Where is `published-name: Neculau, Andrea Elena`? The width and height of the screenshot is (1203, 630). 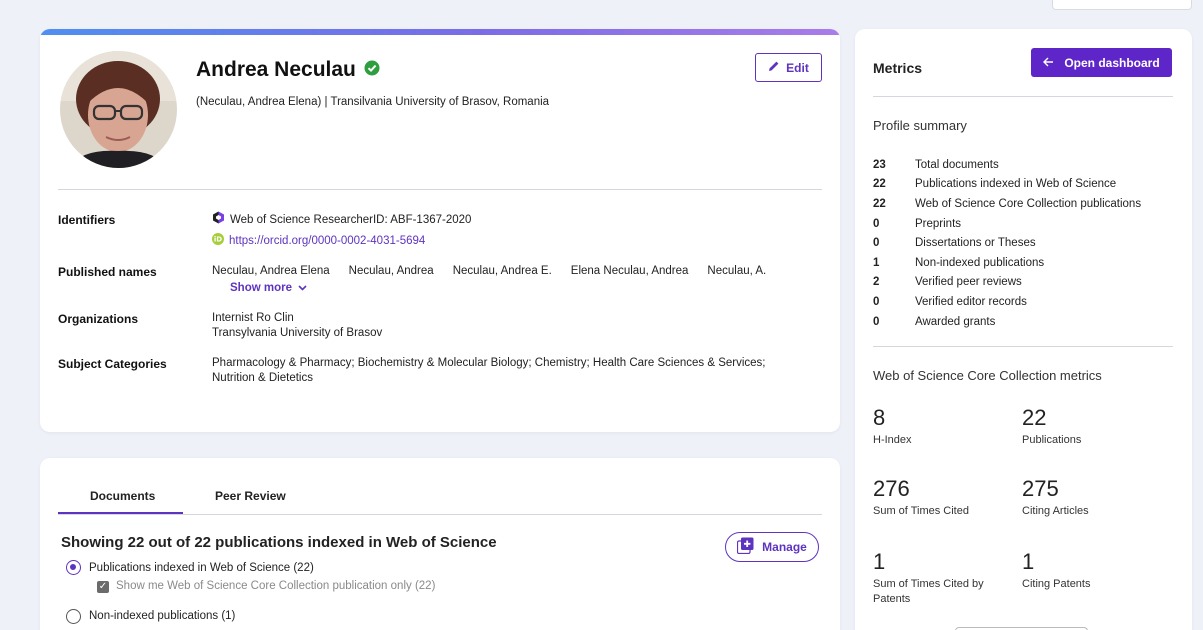 published-name: Neculau, Andrea Elena is located at coordinates (271, 271).